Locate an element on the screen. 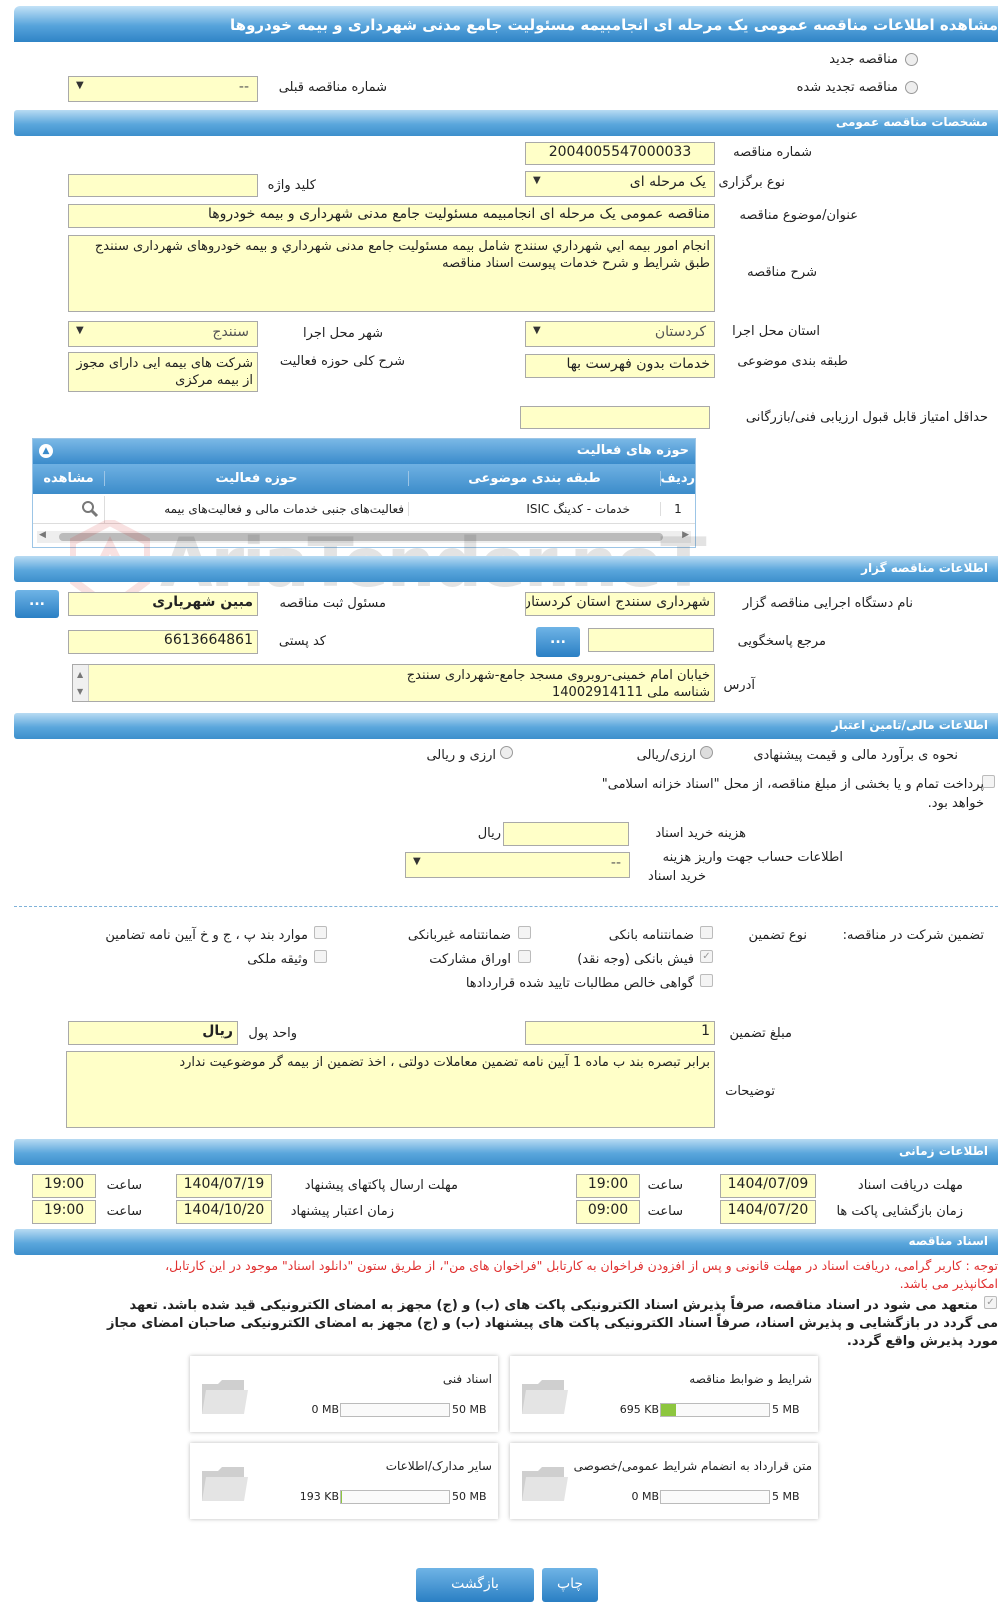  send-deadline-label: مهلت ارسال پاکتهای پیشنهاد is located at coordinates (381, 1185).